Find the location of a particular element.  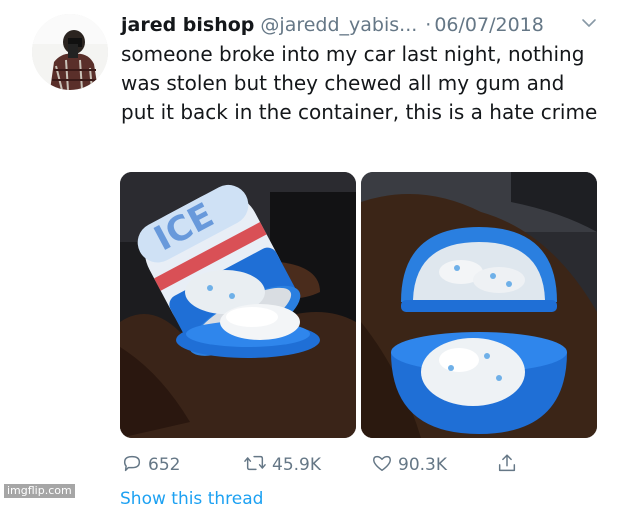

like-count: 90.3K is located at coordinates (422, 465).